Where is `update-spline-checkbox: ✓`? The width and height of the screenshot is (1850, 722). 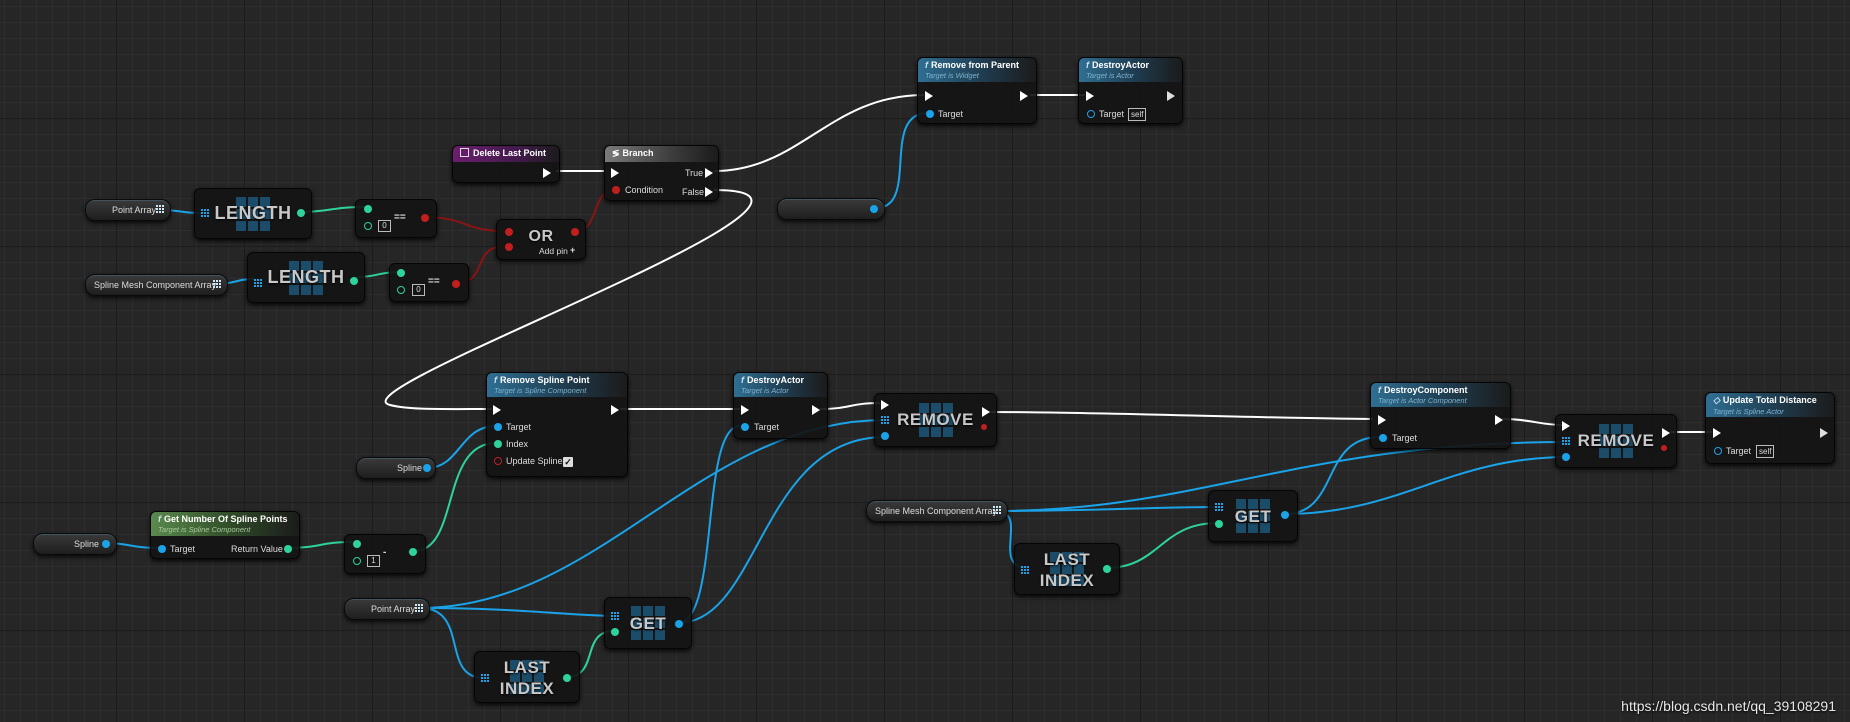
update-spline-checkbox: ✓ is located at coordinates (568, 462).